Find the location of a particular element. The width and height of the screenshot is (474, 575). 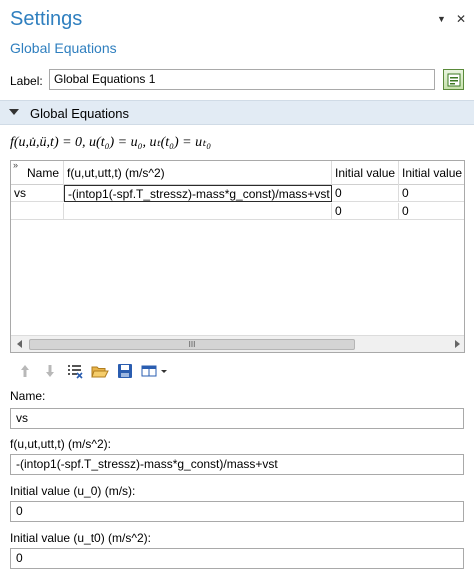

label-caption: Label: is located at coordinates (26, 81).